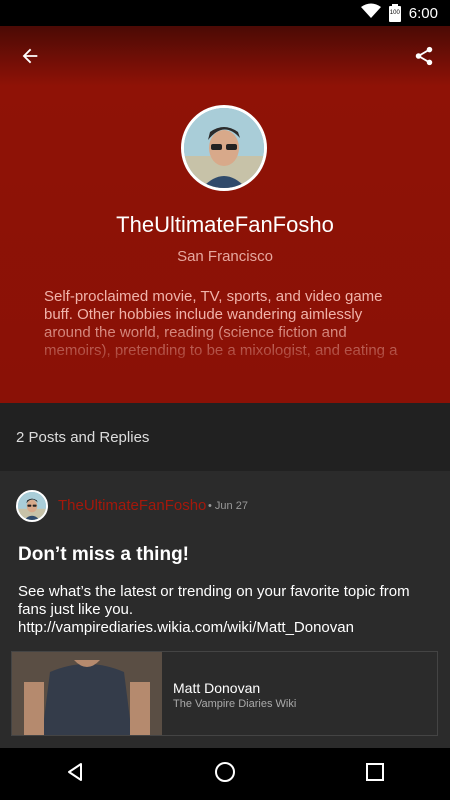 The image size is (450, 800). I want to click on system-nav-bar, so click(225, 774).